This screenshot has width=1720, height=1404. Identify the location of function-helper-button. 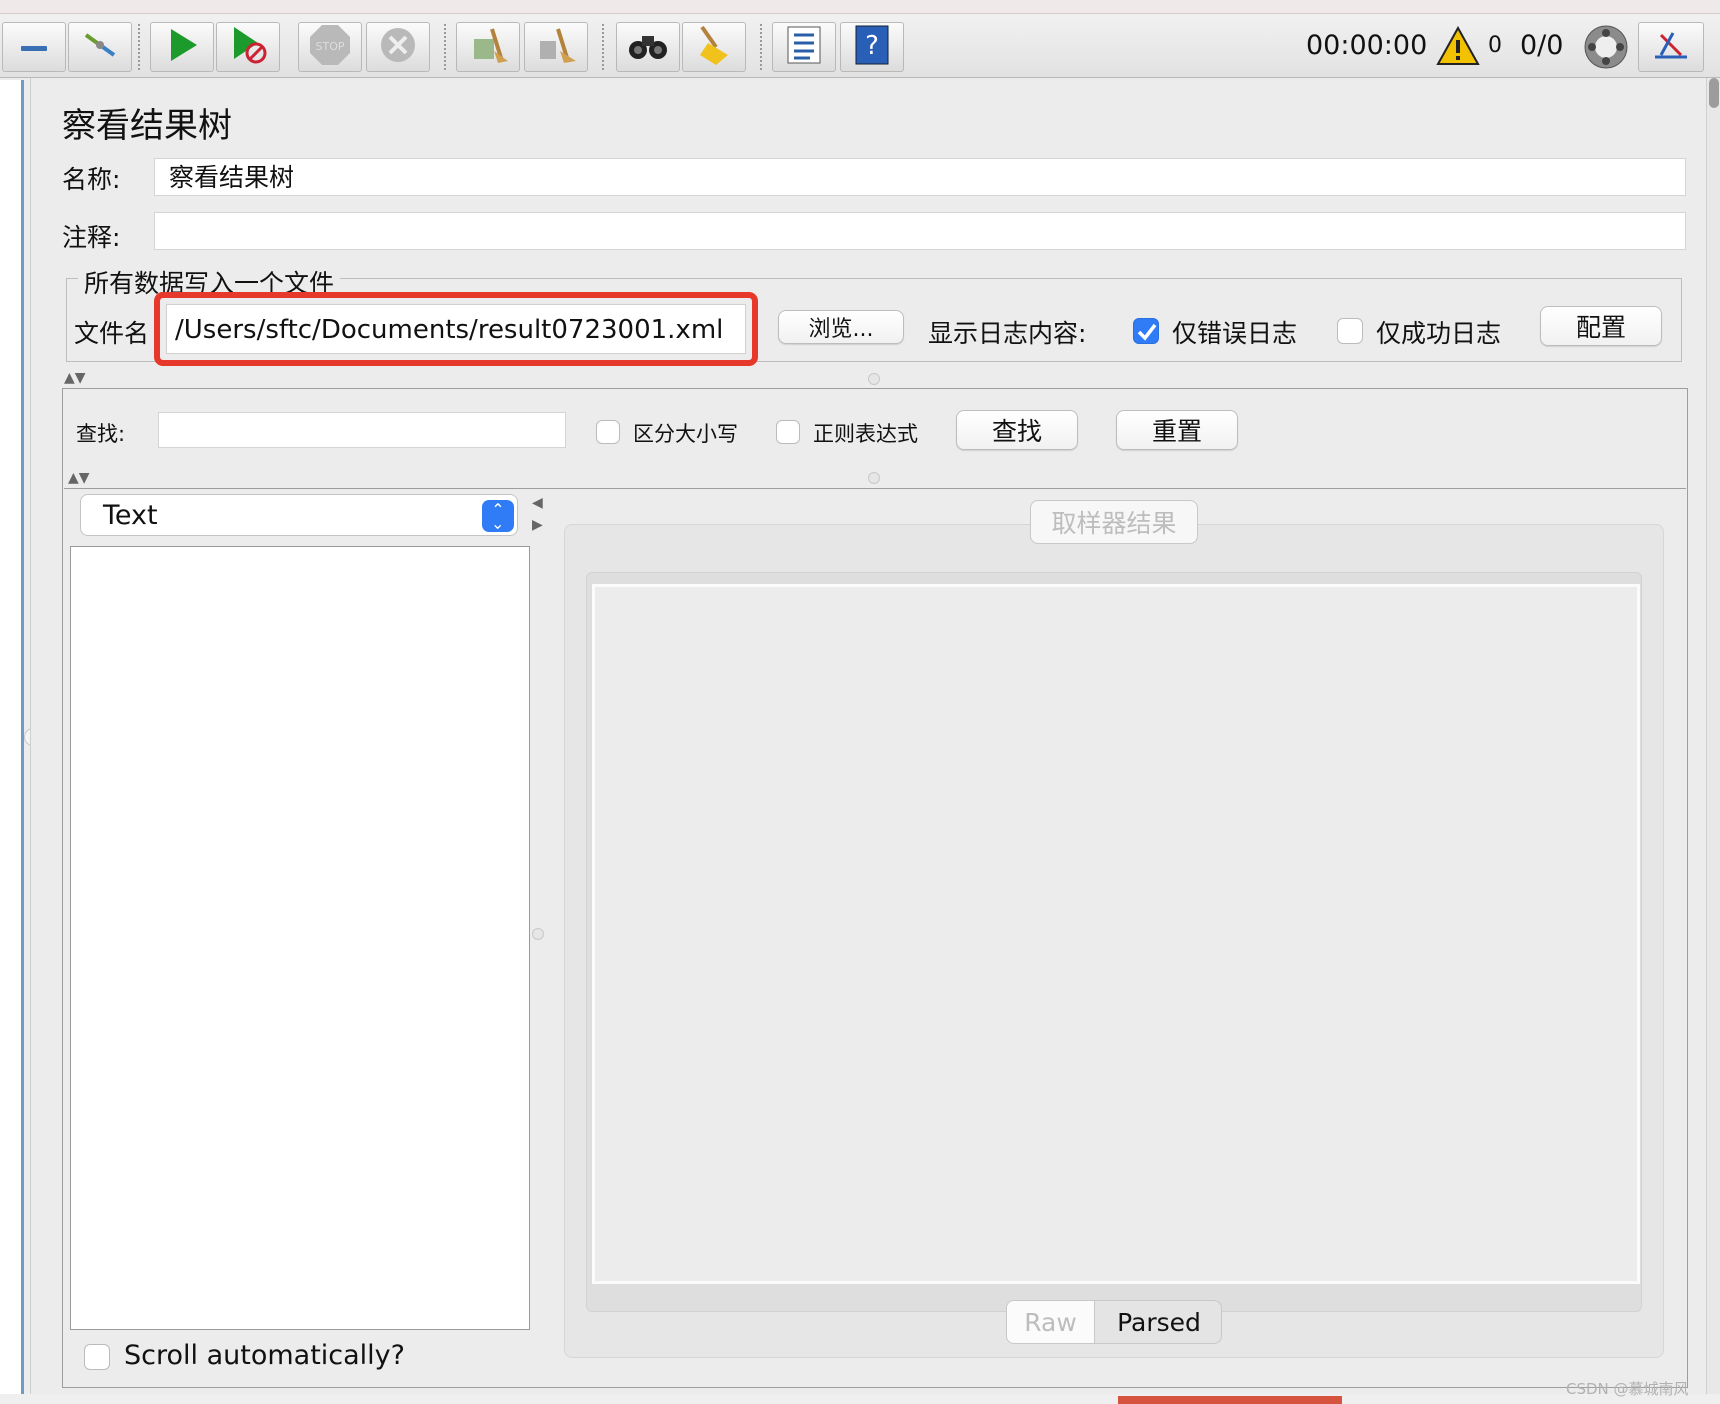
(804, 47).